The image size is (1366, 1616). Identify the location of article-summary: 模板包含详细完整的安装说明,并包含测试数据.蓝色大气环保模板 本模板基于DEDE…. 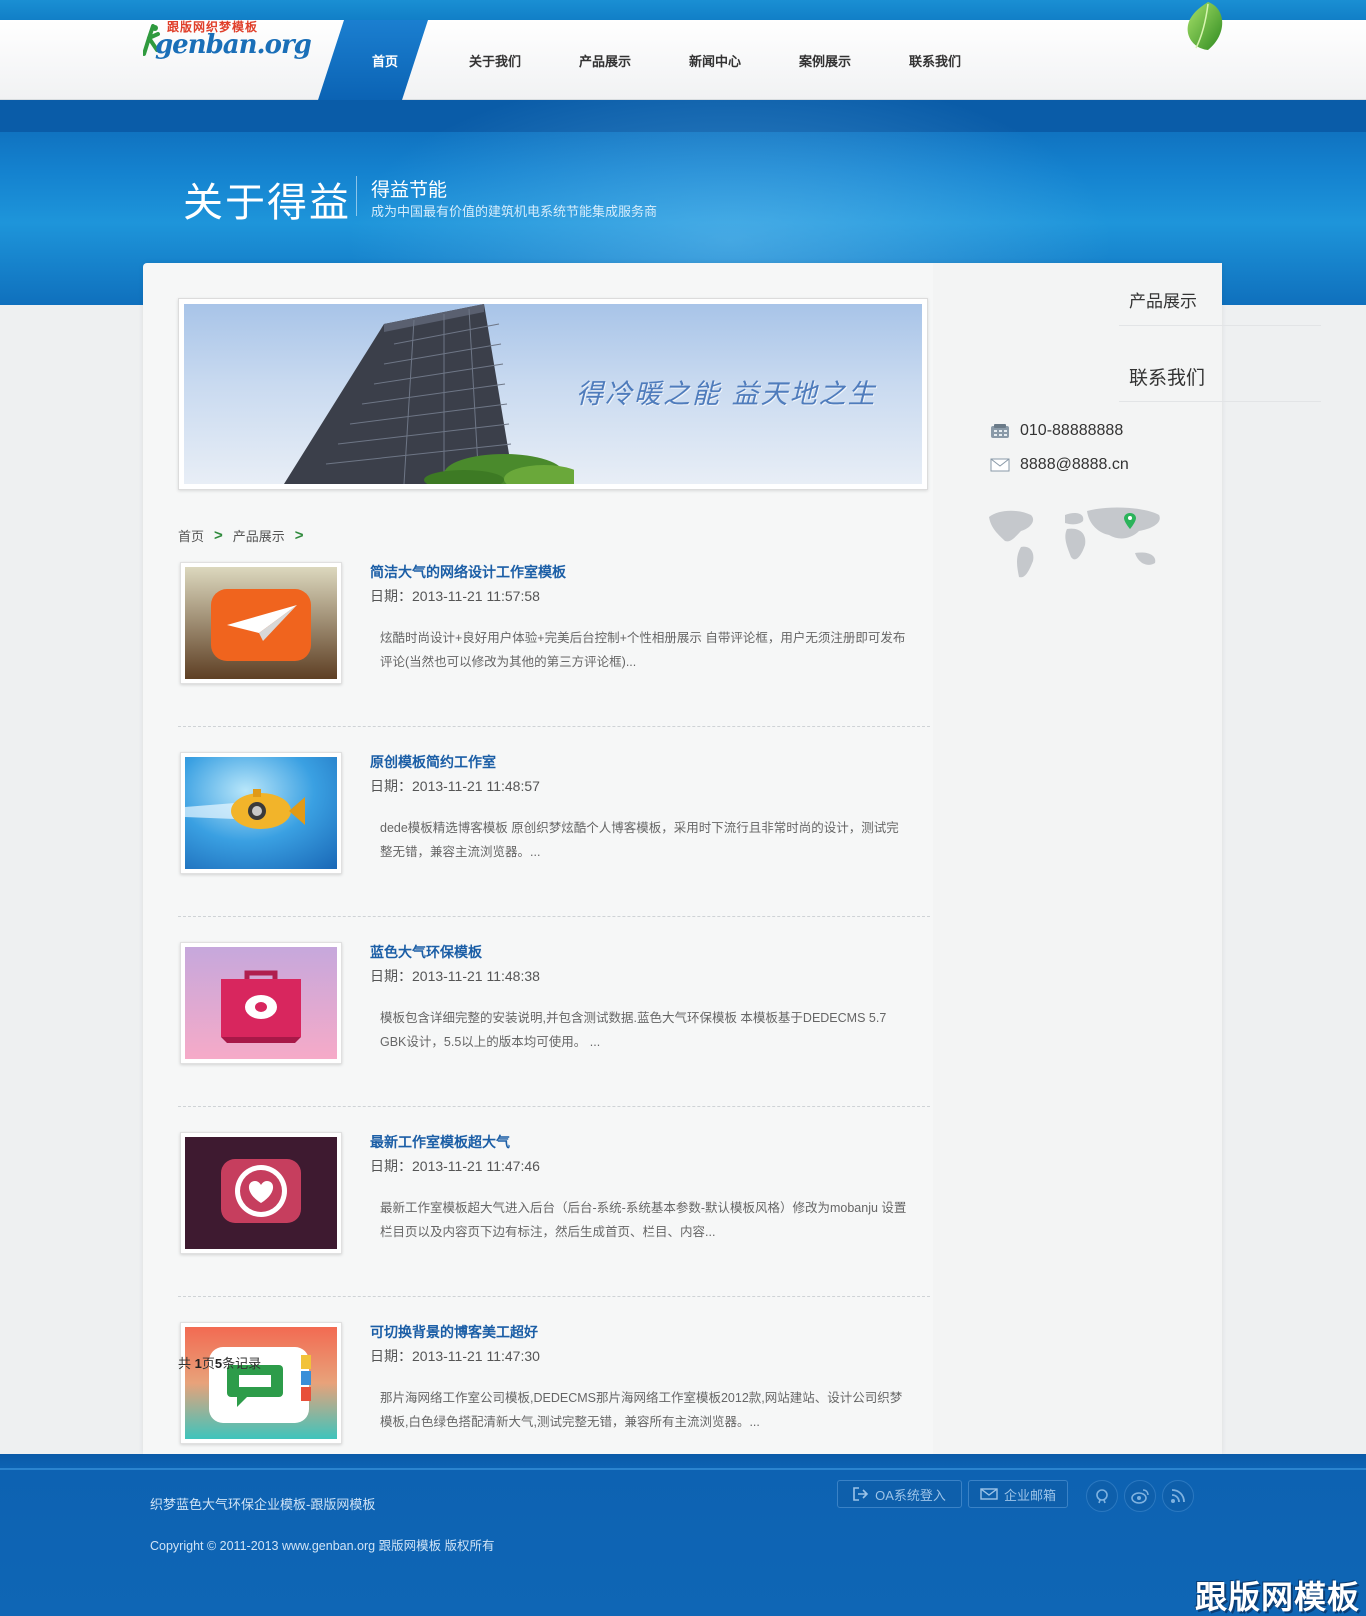
(633, 1030).